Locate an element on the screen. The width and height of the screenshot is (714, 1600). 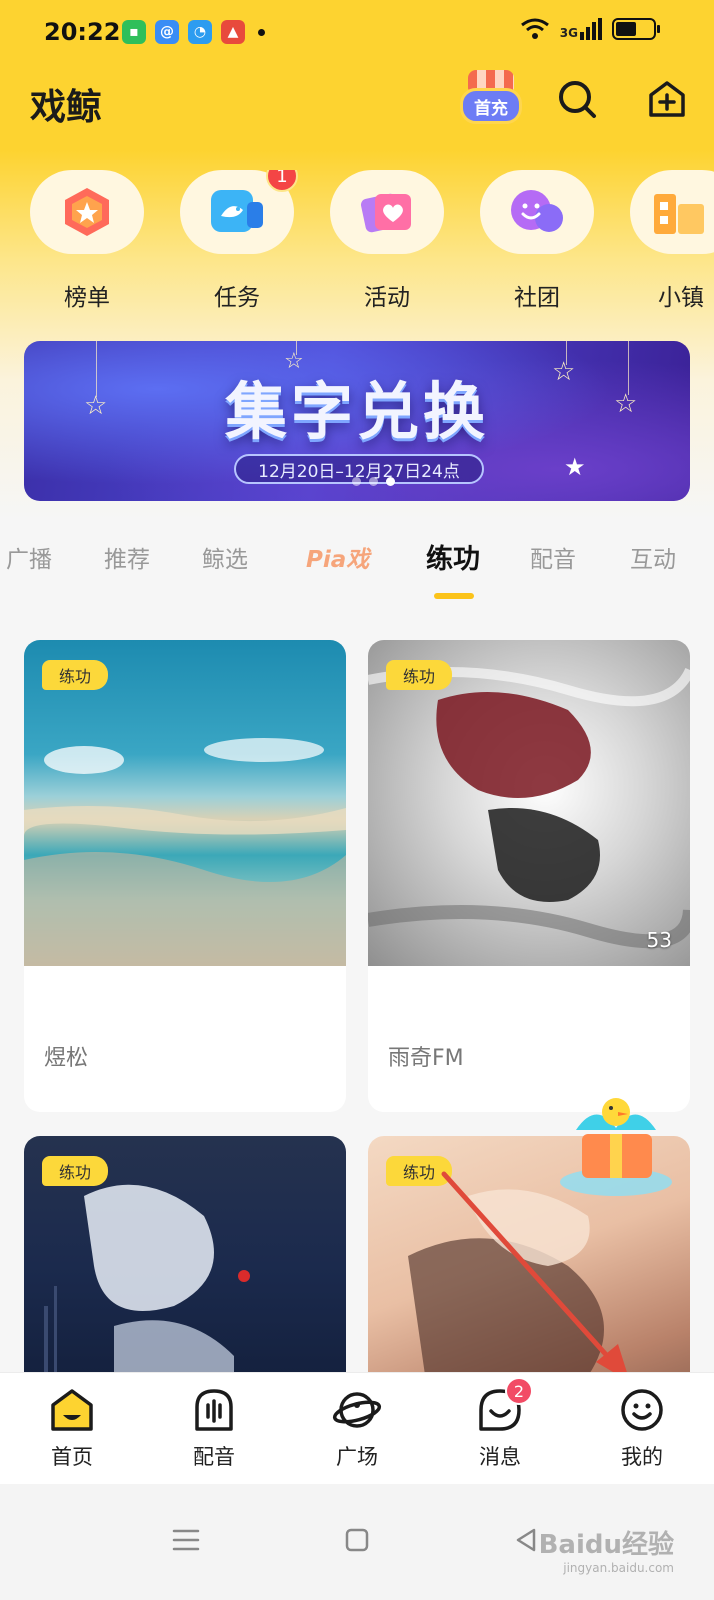
activity-icon is located at coordinates (385, 213).